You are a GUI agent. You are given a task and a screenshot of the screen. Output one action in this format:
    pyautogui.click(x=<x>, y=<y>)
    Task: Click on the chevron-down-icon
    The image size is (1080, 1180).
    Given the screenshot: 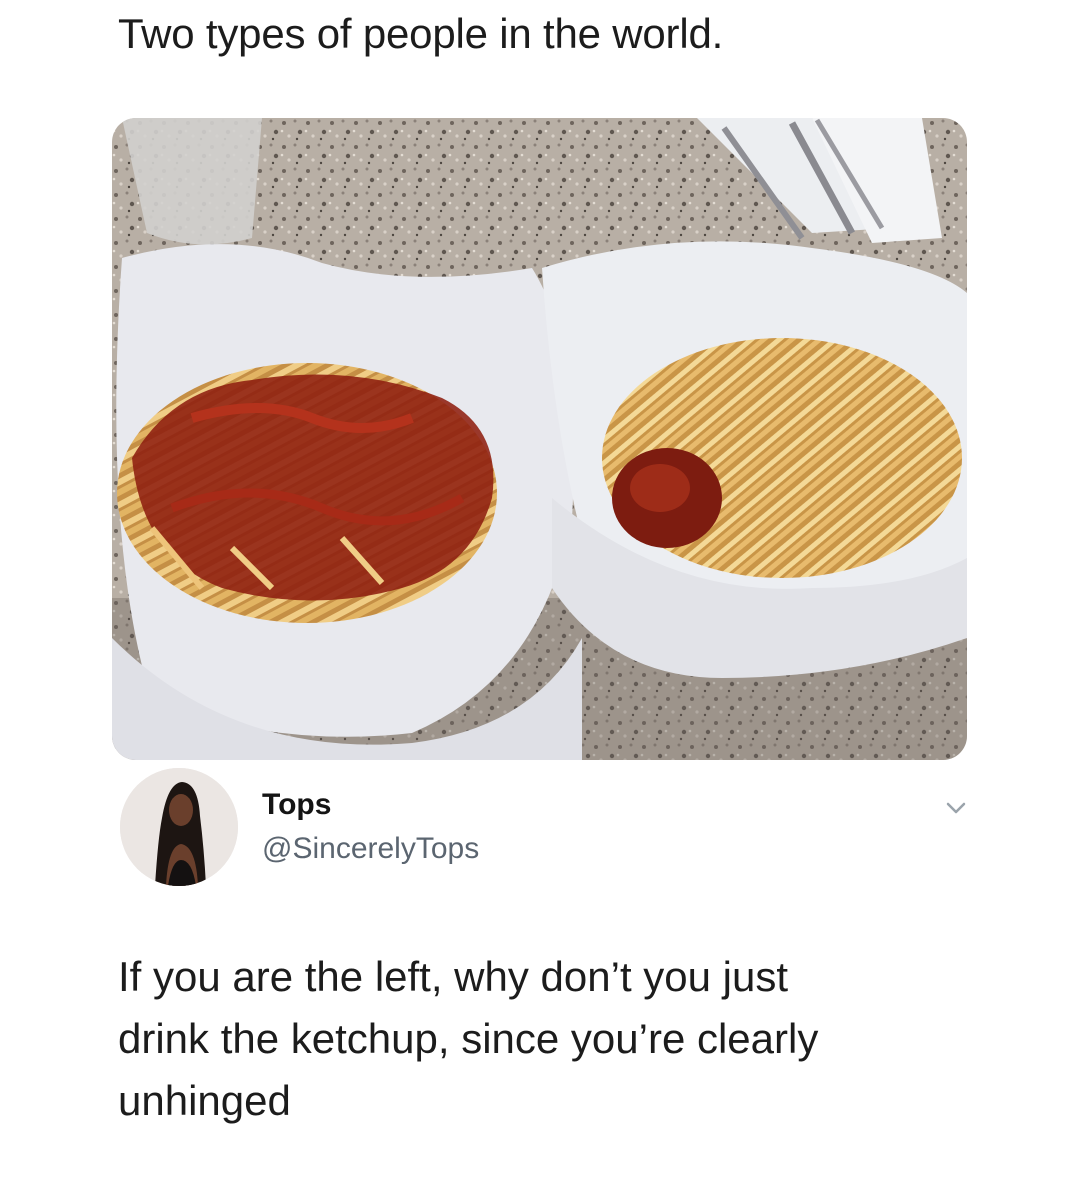 What is the action you would take?
    pyautogui.click(x=956, y=808)
    